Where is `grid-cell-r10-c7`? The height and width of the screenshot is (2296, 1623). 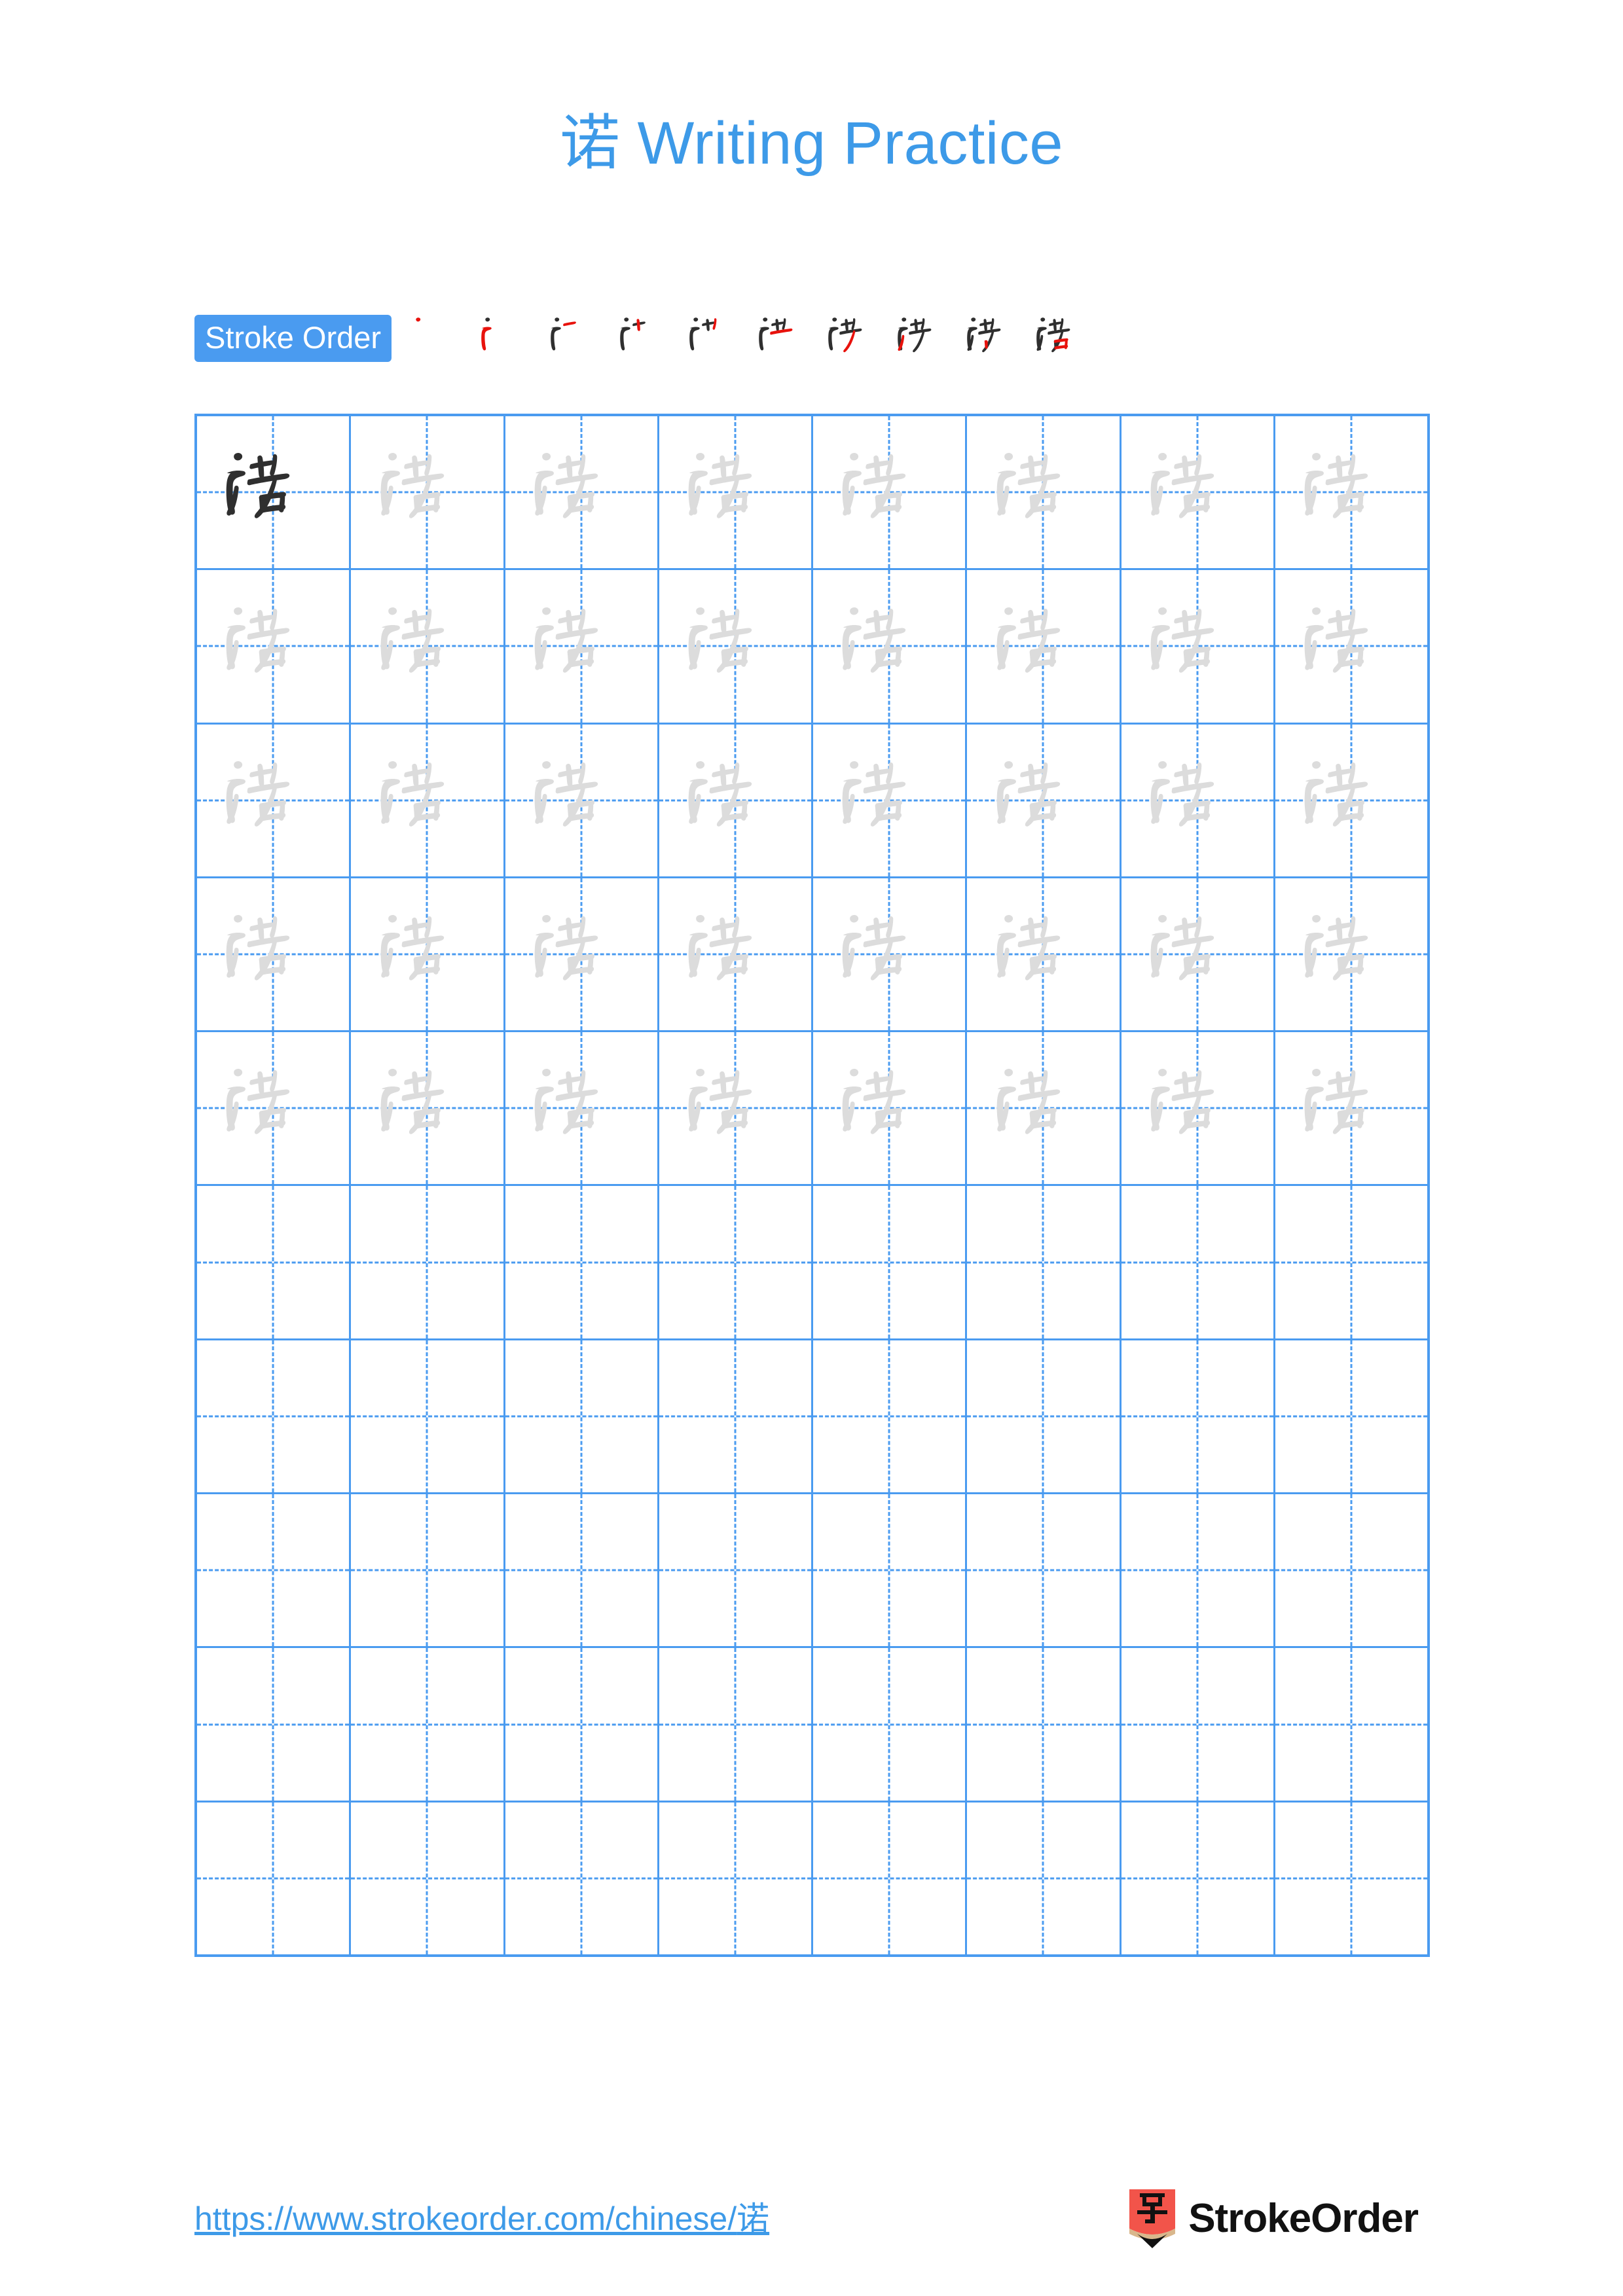
grid-cell-r10-c7 is located at coordinates (1198, 1878).